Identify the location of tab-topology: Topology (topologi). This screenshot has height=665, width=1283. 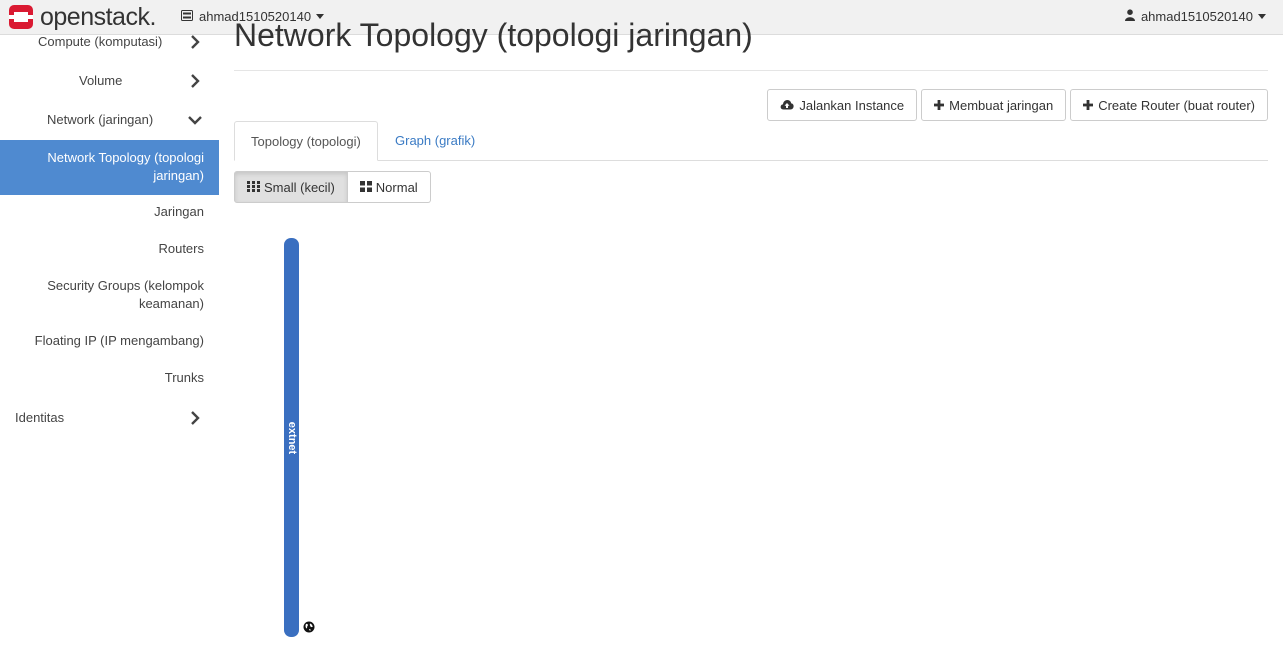
(306, 141).